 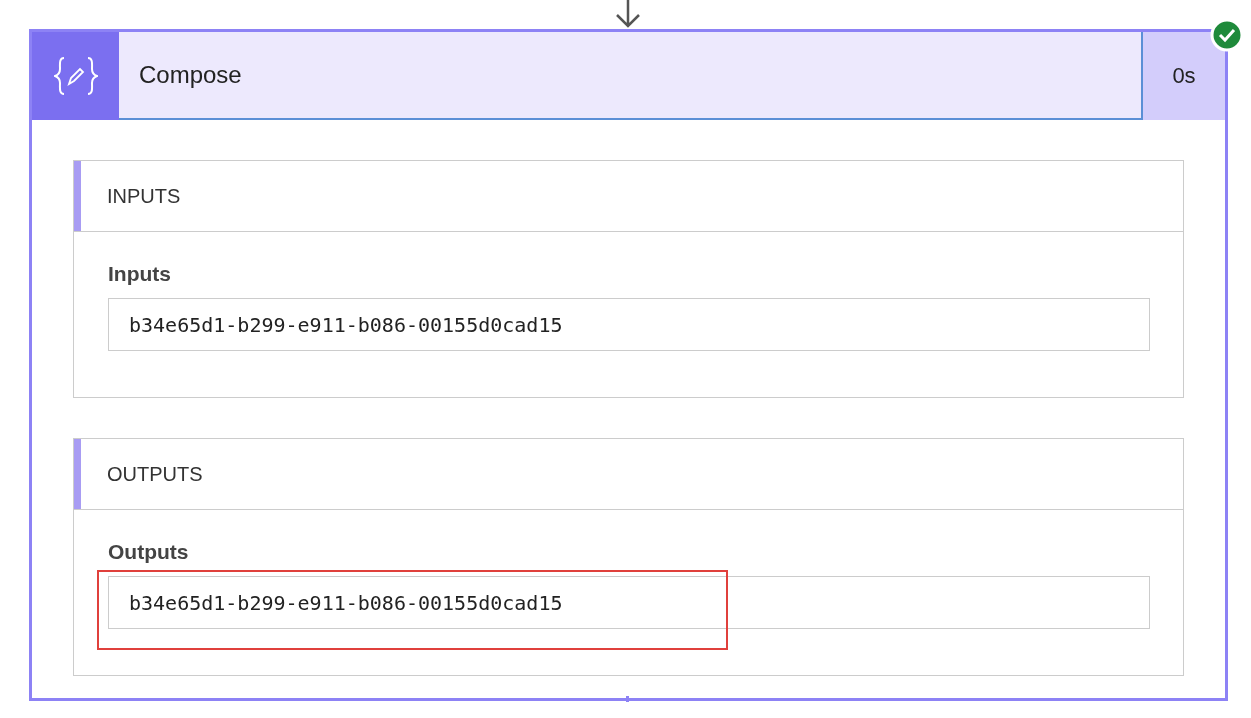 I want to click on down-arrow-icon, so click(x=628, y=14).